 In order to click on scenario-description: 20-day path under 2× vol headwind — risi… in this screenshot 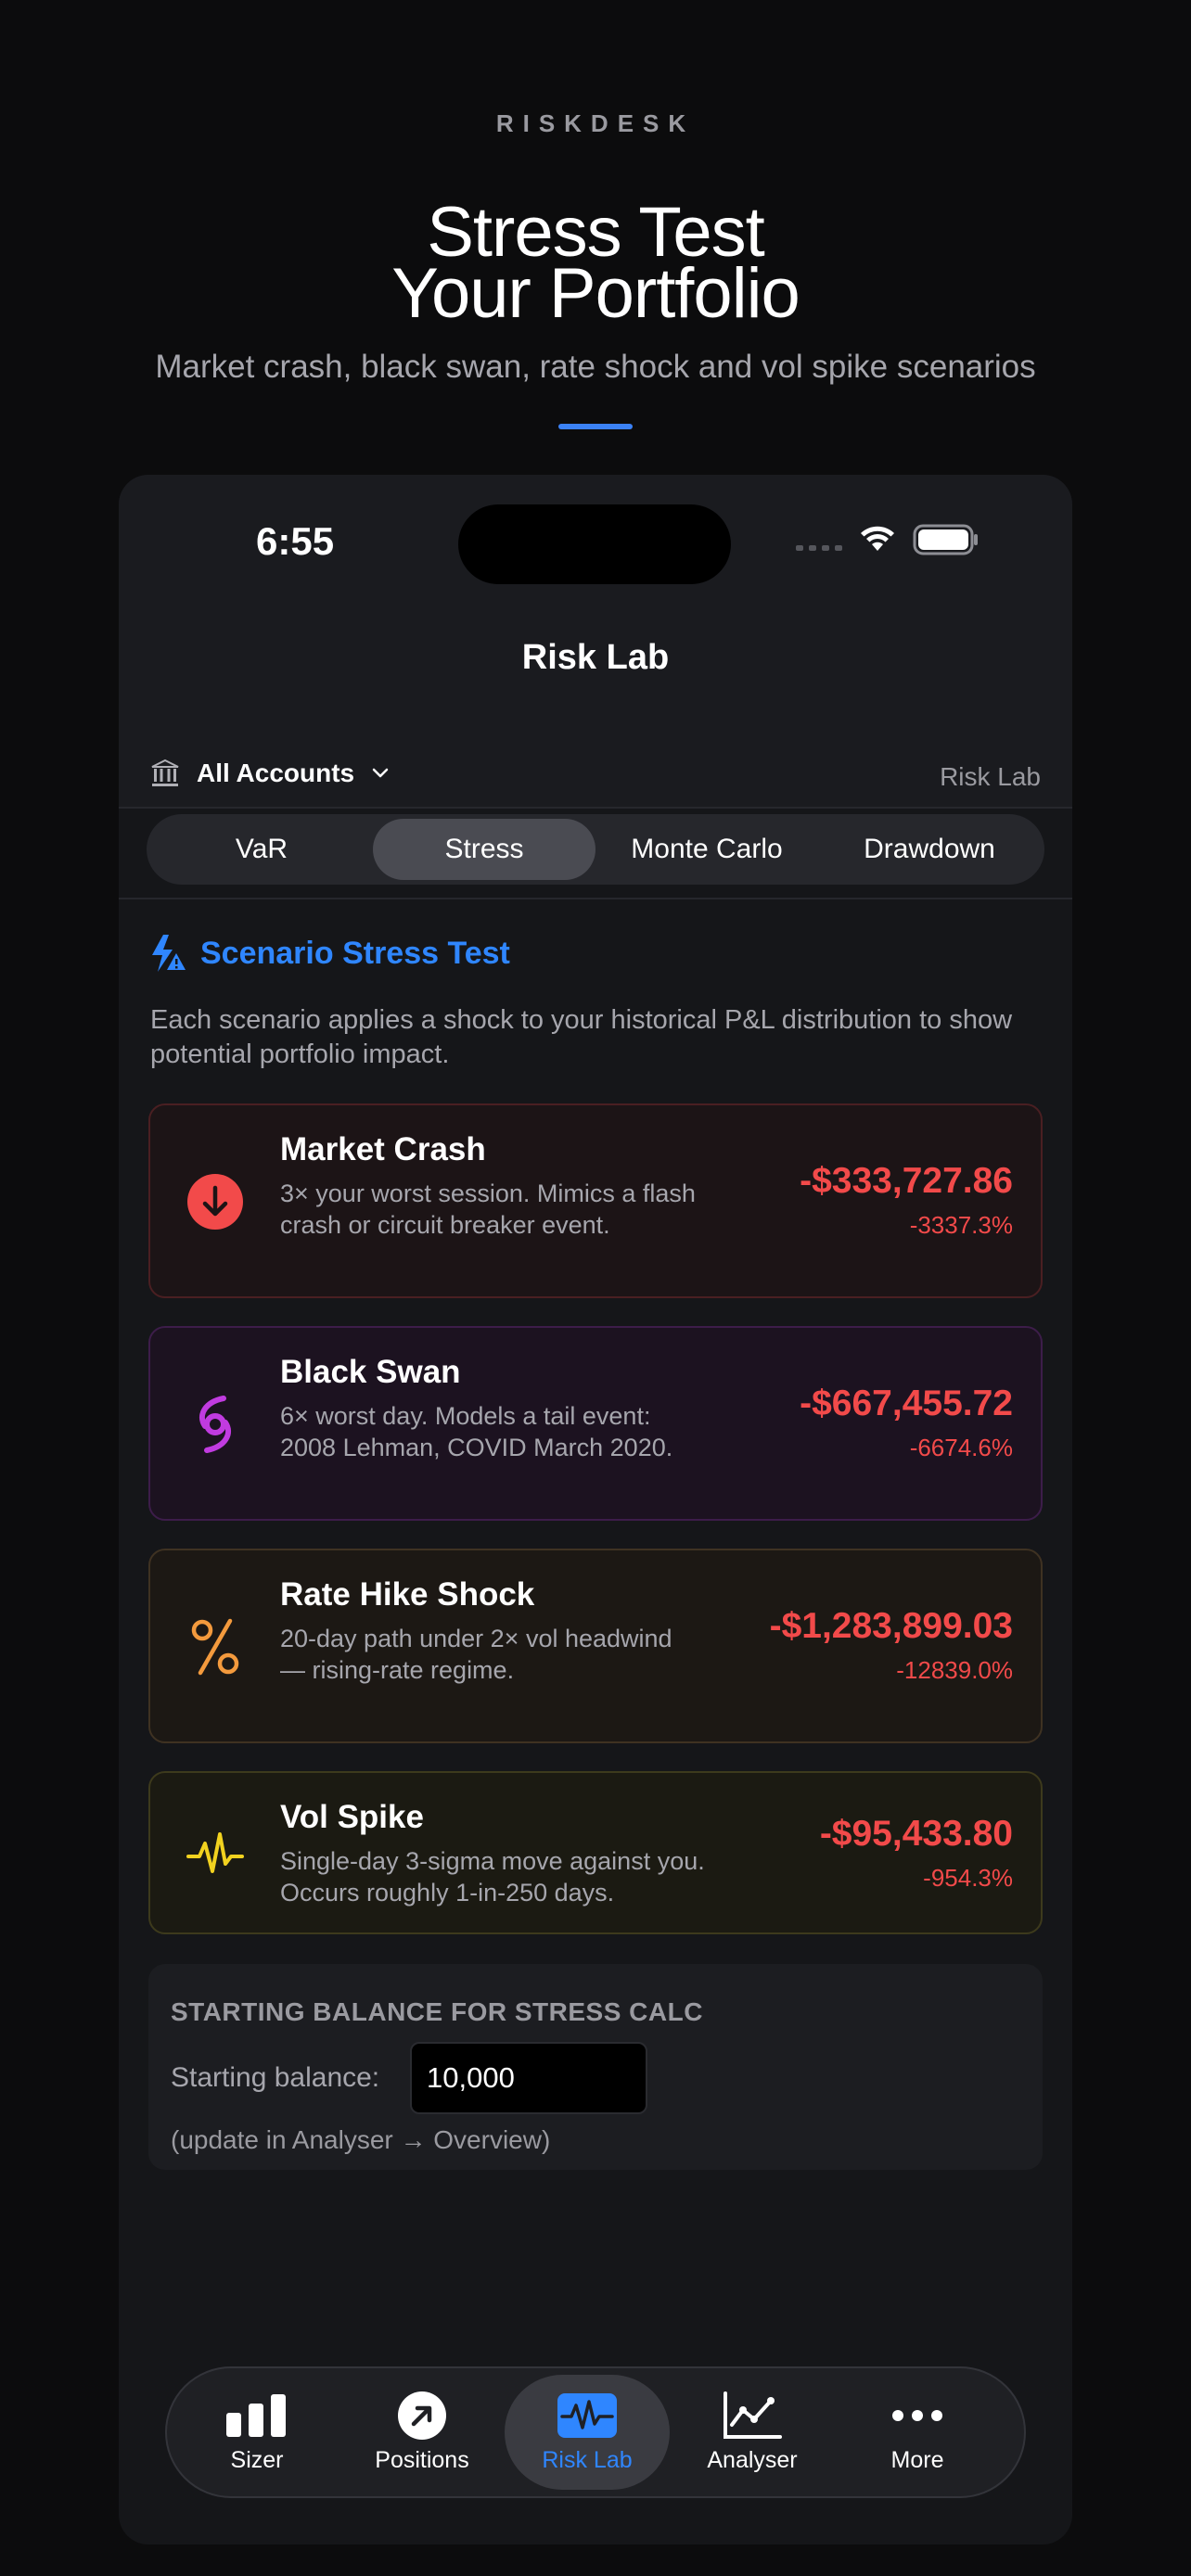, I will do `click(476, 1654)`.